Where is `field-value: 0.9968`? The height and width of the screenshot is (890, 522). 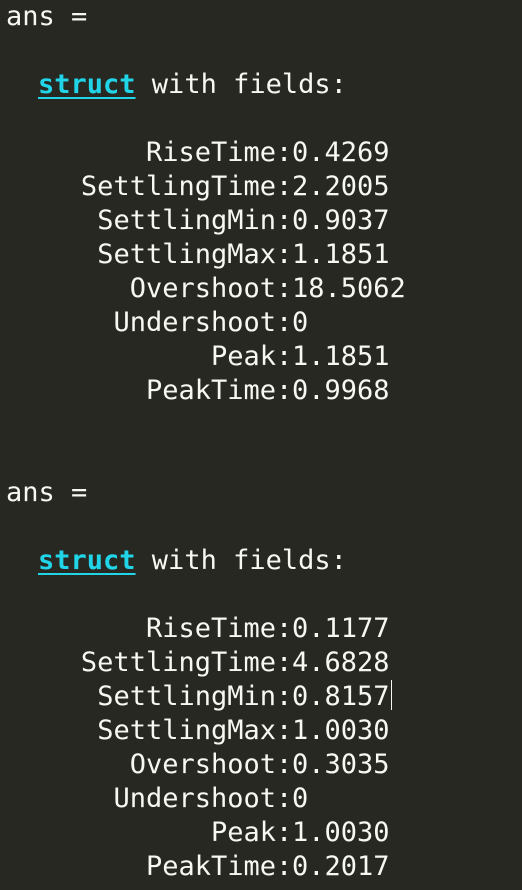 field-value: 0.9968 is located at coordinates (341, 390).